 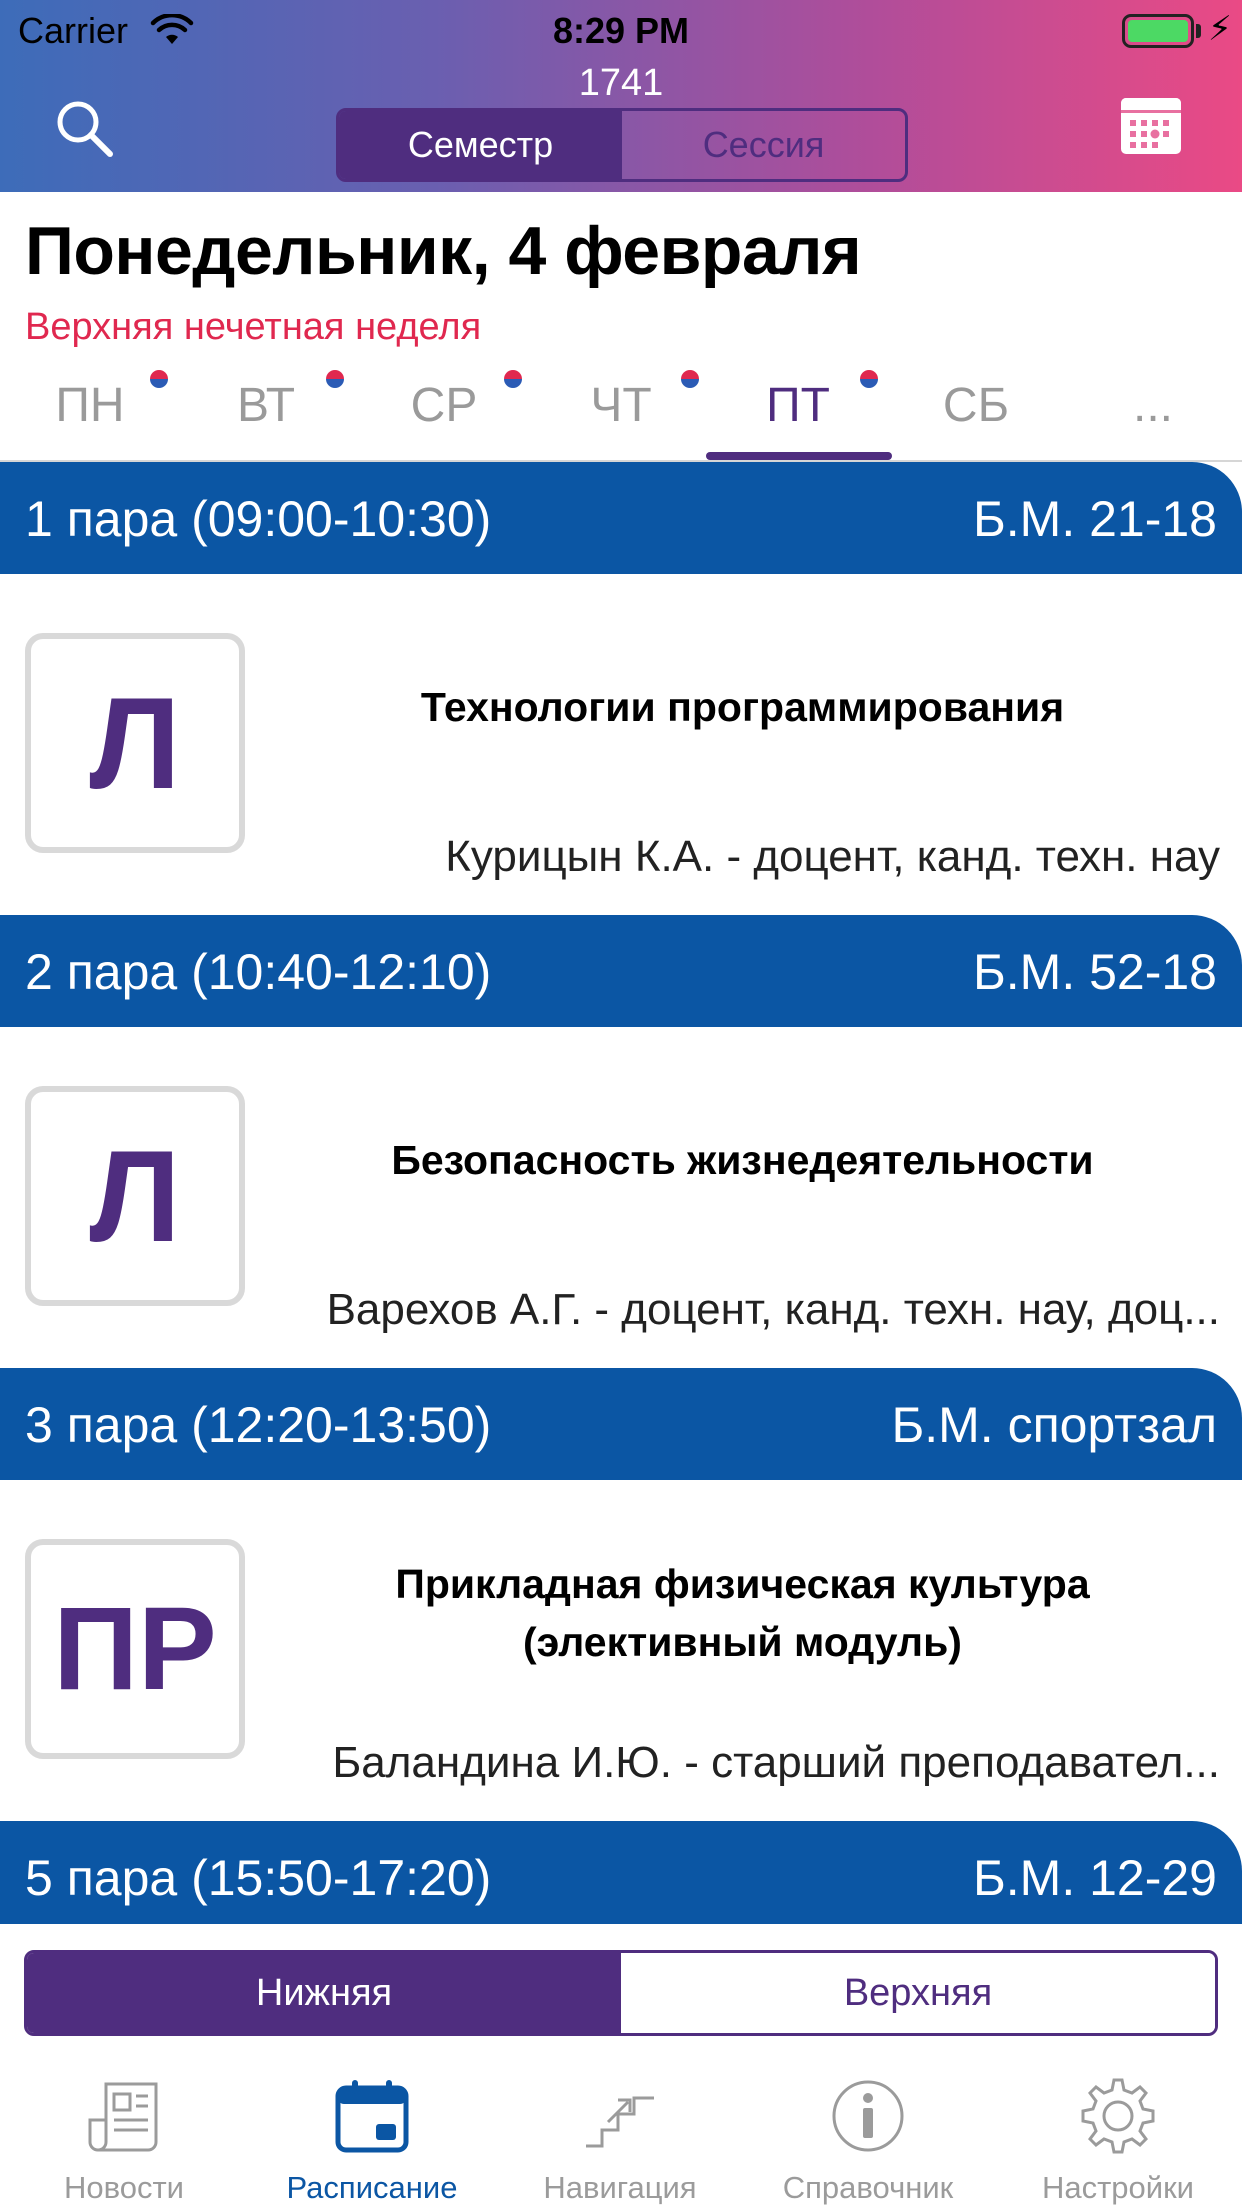 I want to click on tab-navigation: Навигация, so click(x=620, y=2130).